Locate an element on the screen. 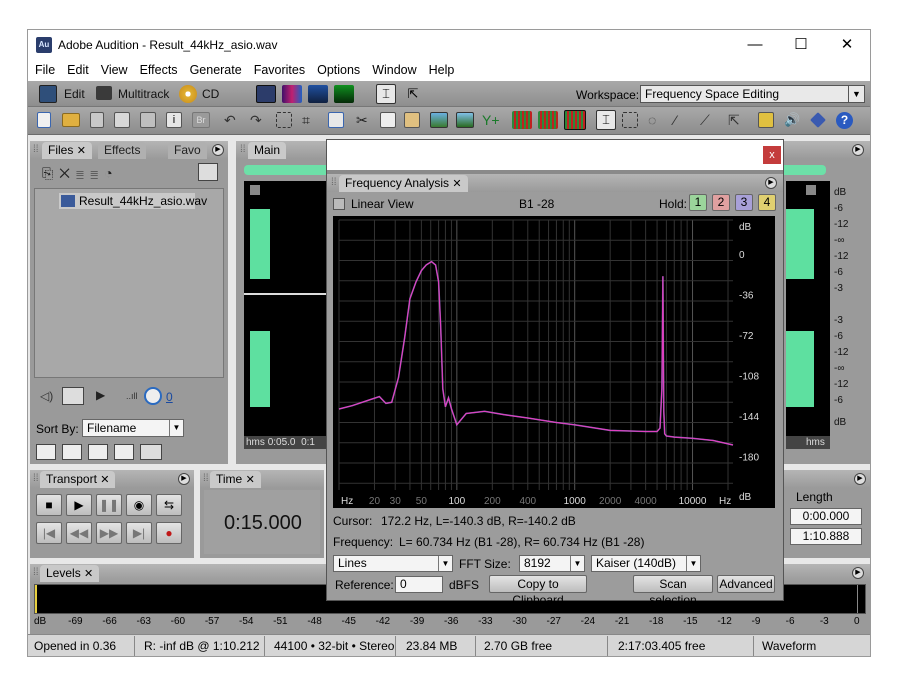 The height and width of the screenshot is (684, 900). view-options-icon is located at coordinates (208, 172).